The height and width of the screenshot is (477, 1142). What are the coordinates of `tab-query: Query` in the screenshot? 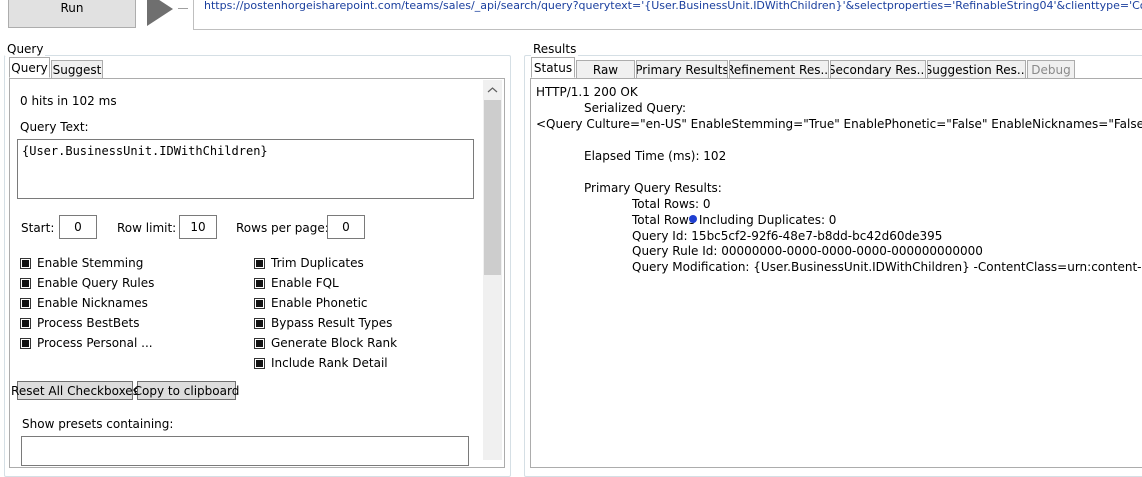 It's located at (29, 67).